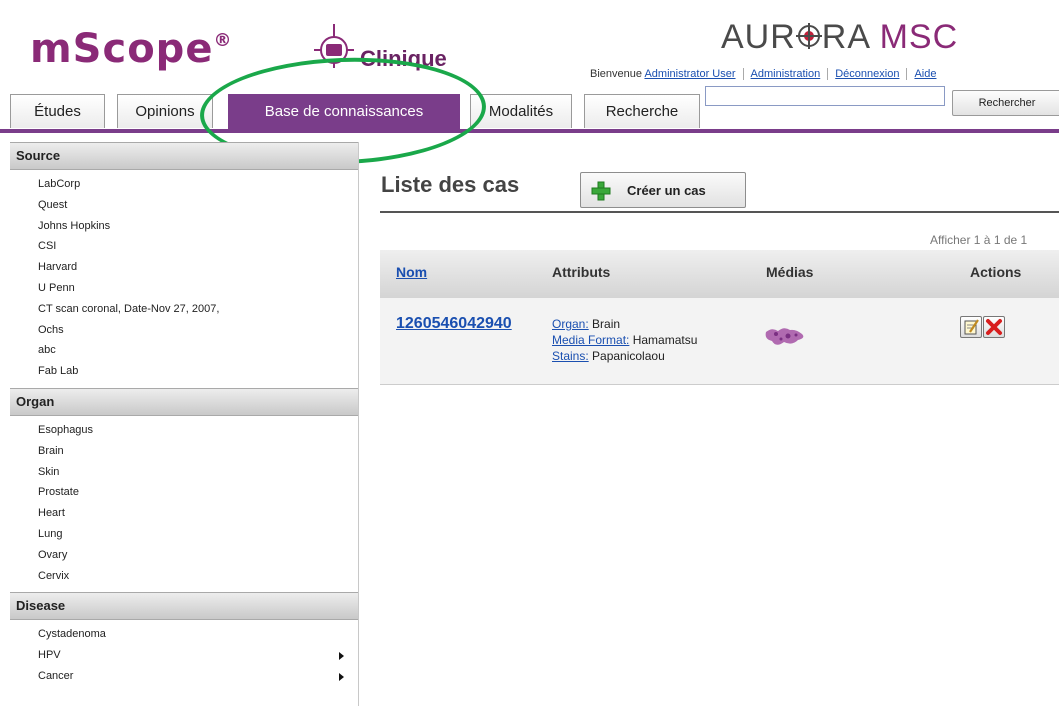 The image size is (1059, 706). I want to click on sidebar-item-johns-hopkins: Johns Hopkins, so click(184, 226).